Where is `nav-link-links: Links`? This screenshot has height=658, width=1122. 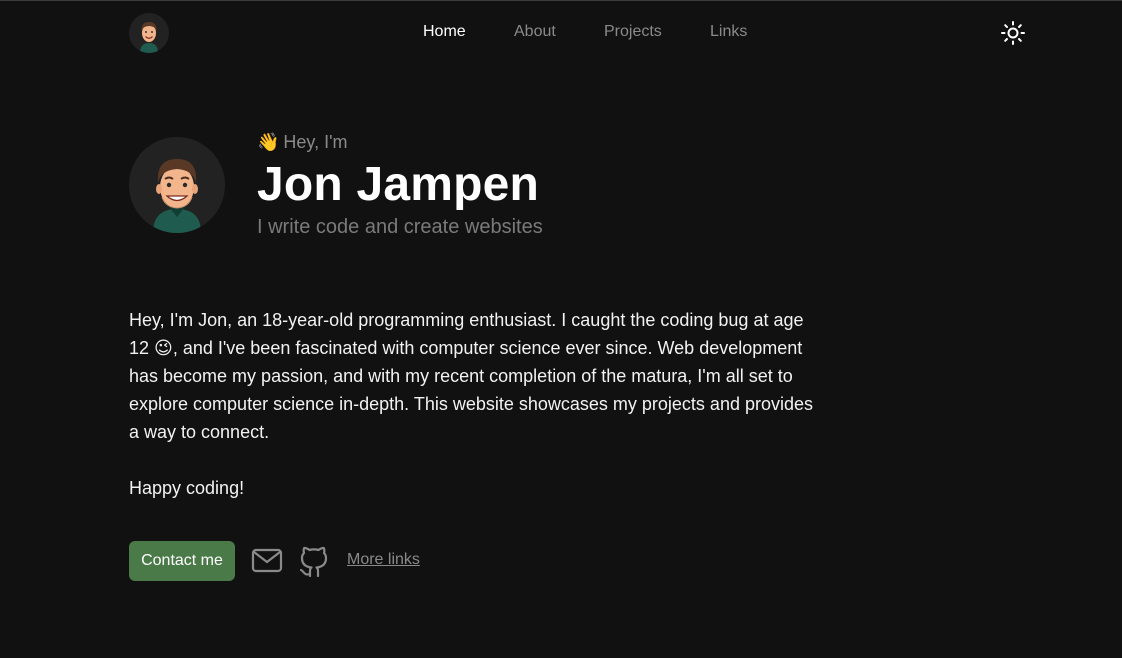
nav-link-links: Links is located at coordinates (728, 32).